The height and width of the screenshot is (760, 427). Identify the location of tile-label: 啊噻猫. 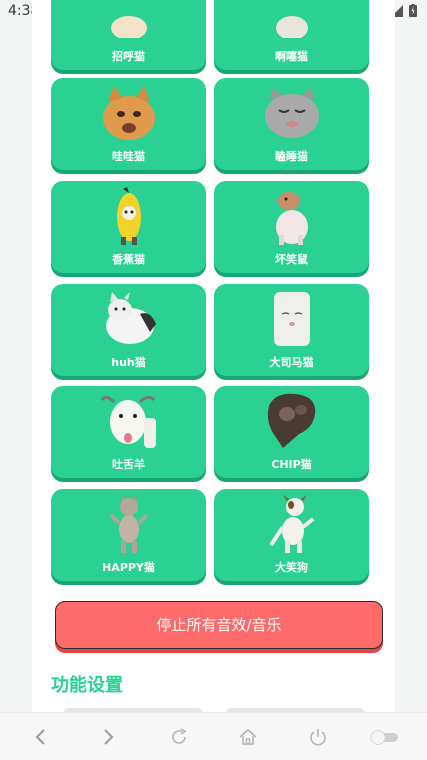
(291, 56).